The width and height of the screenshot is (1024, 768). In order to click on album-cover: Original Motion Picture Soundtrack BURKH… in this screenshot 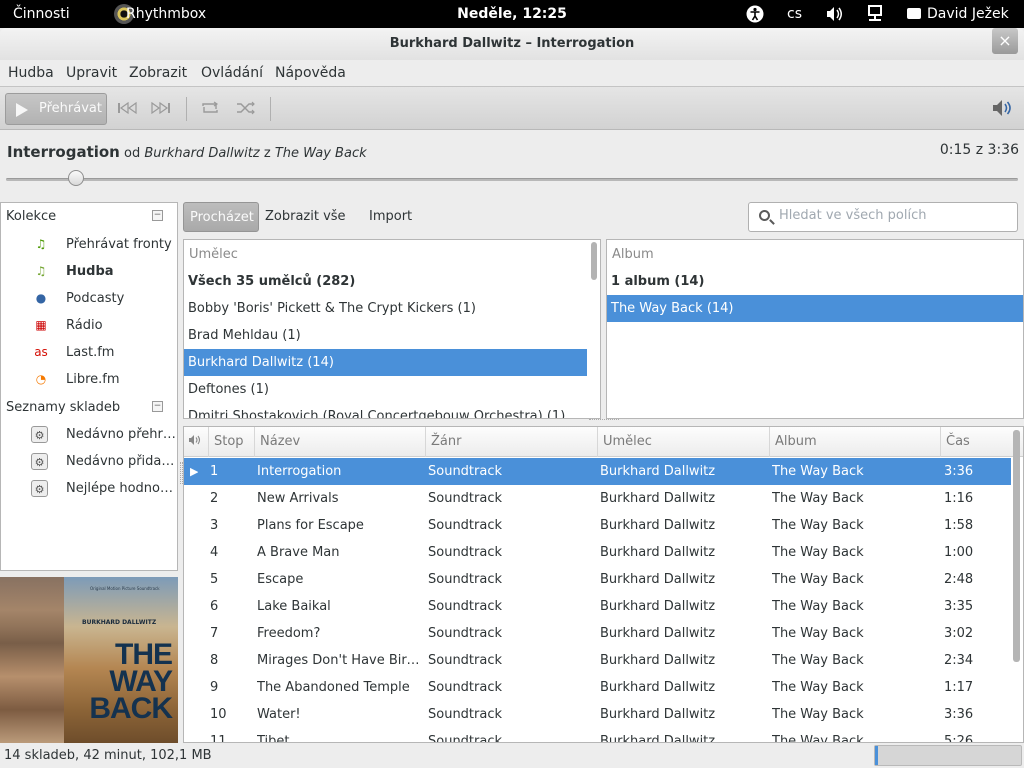, I will do `click(89, 660)`.